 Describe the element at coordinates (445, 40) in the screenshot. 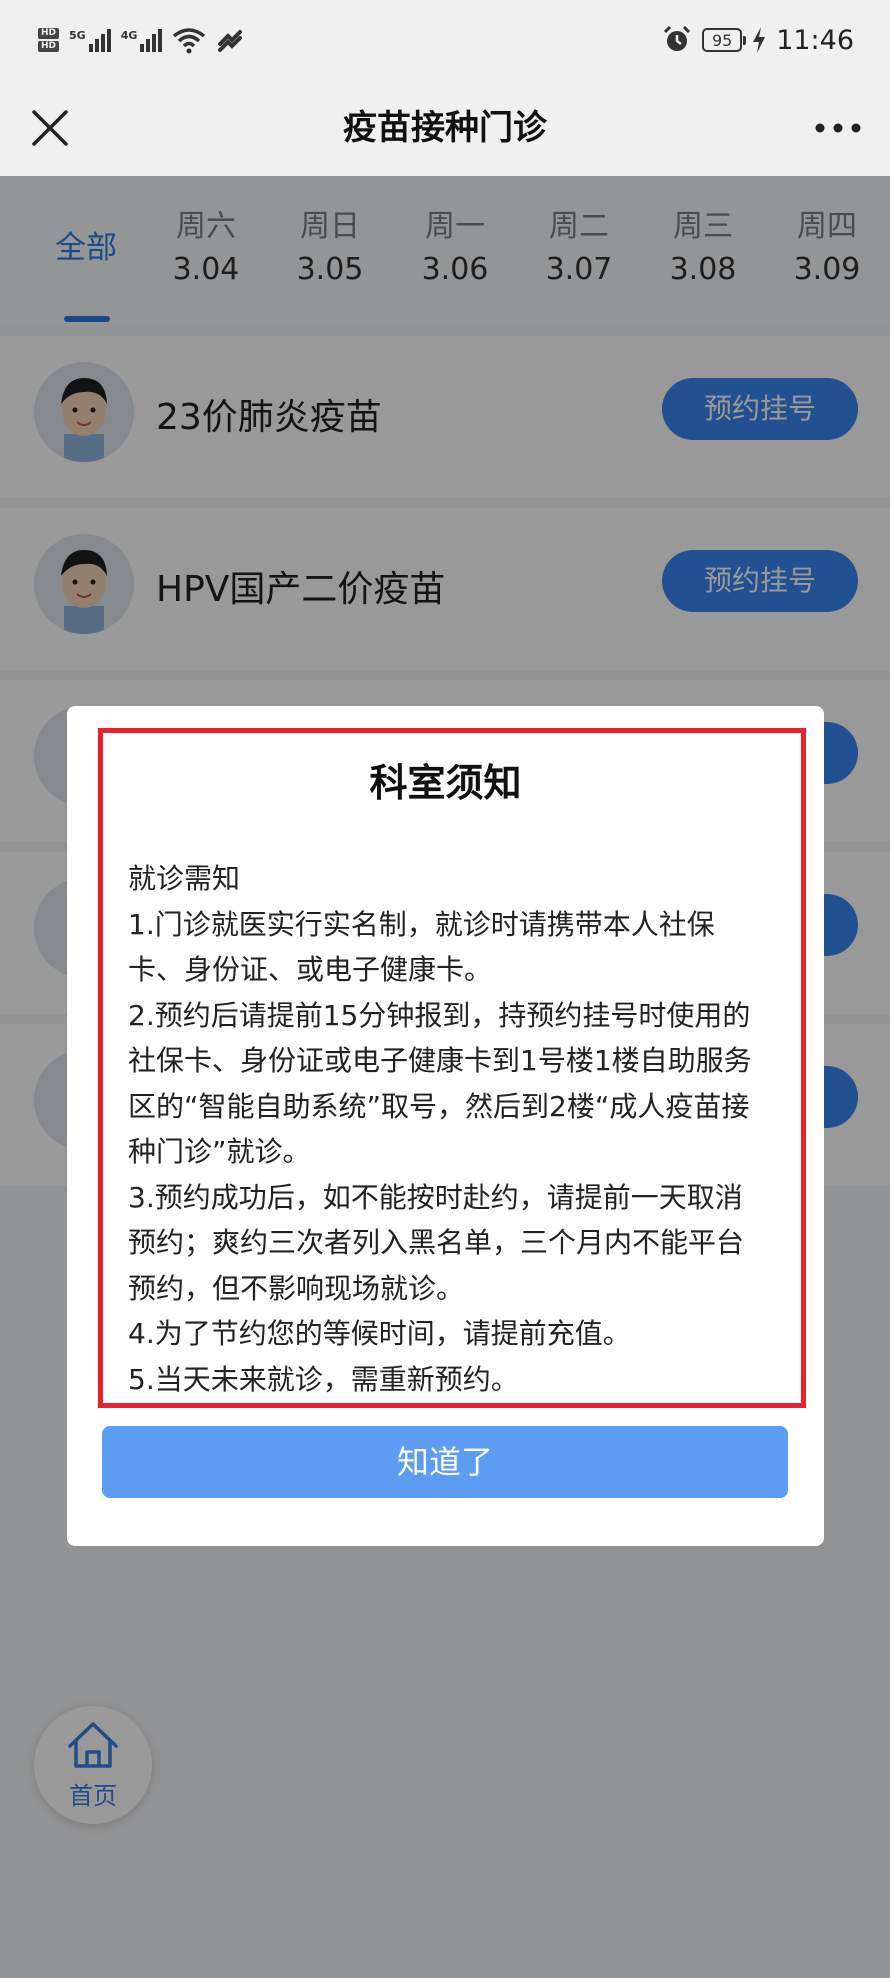

I see `status-bar: HD HD 5G 4G 95 11:46` at that location.